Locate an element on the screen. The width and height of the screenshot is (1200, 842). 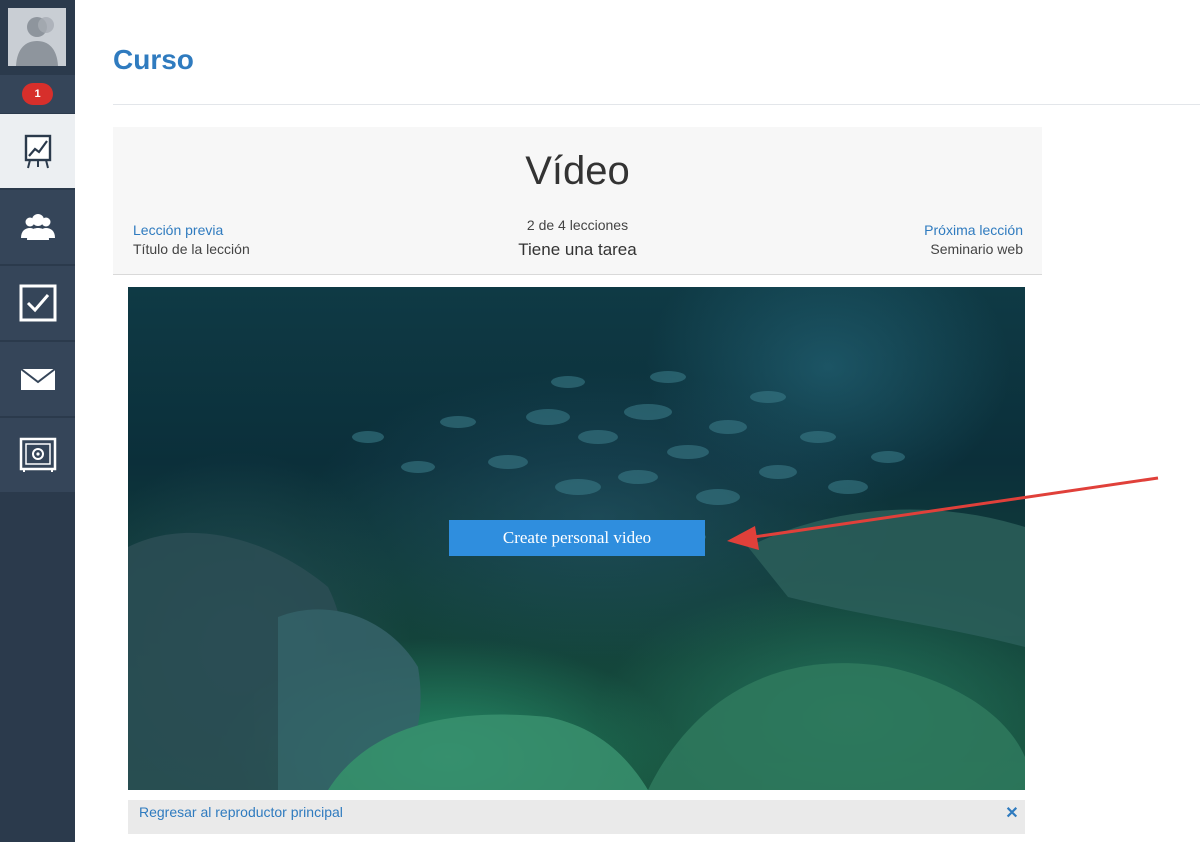
avatar is located at coordinates (37, 37).